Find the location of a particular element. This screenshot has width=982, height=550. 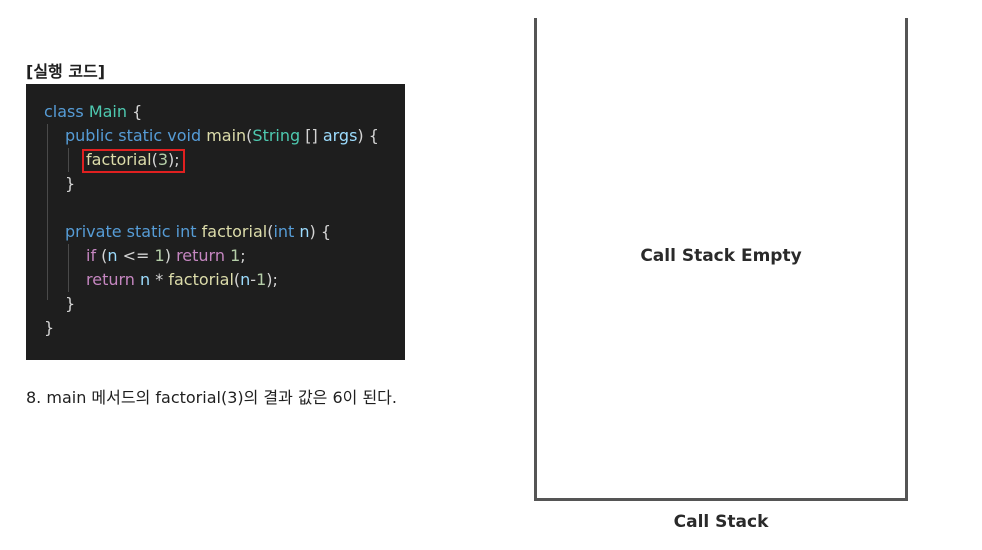

code-token: main is located at coordinates (226, 135).